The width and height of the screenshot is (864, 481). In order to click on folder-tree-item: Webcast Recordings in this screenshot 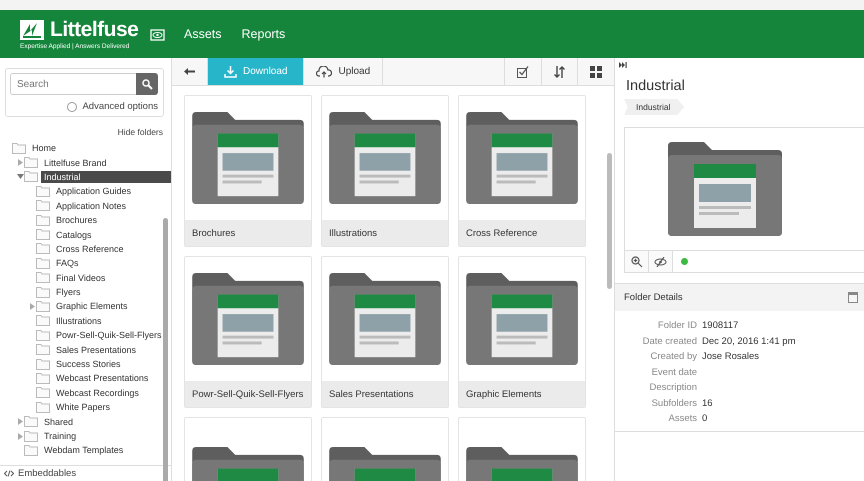, I will do `click(97, 392)`.